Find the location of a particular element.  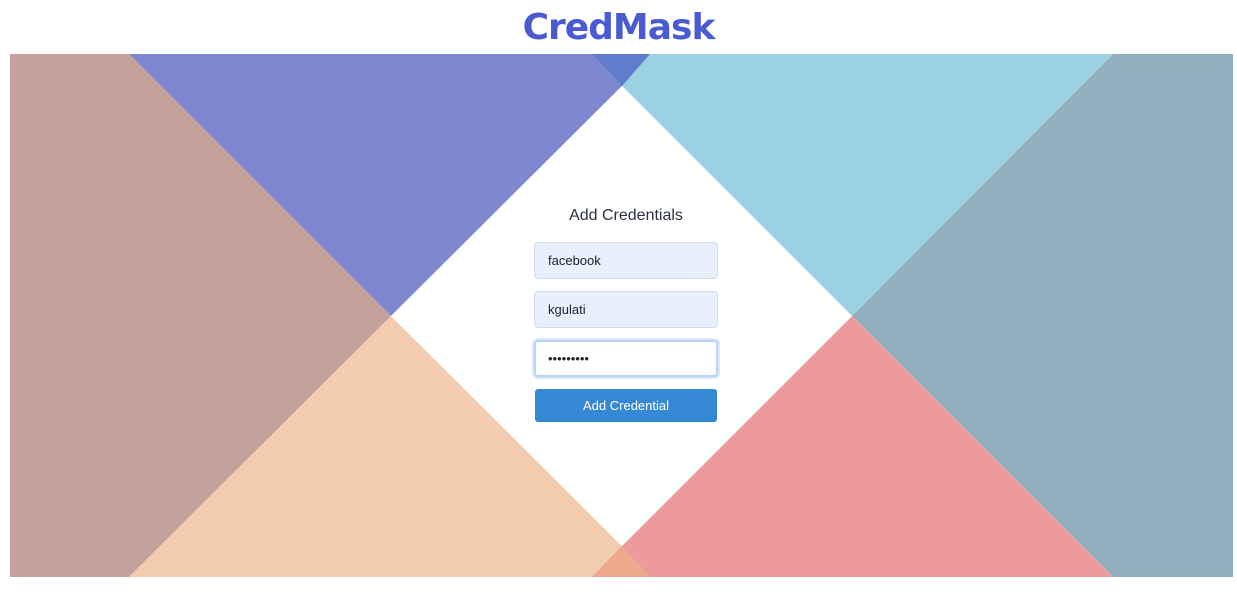

app-logo: CredMask is located at coordinates (619, 28).